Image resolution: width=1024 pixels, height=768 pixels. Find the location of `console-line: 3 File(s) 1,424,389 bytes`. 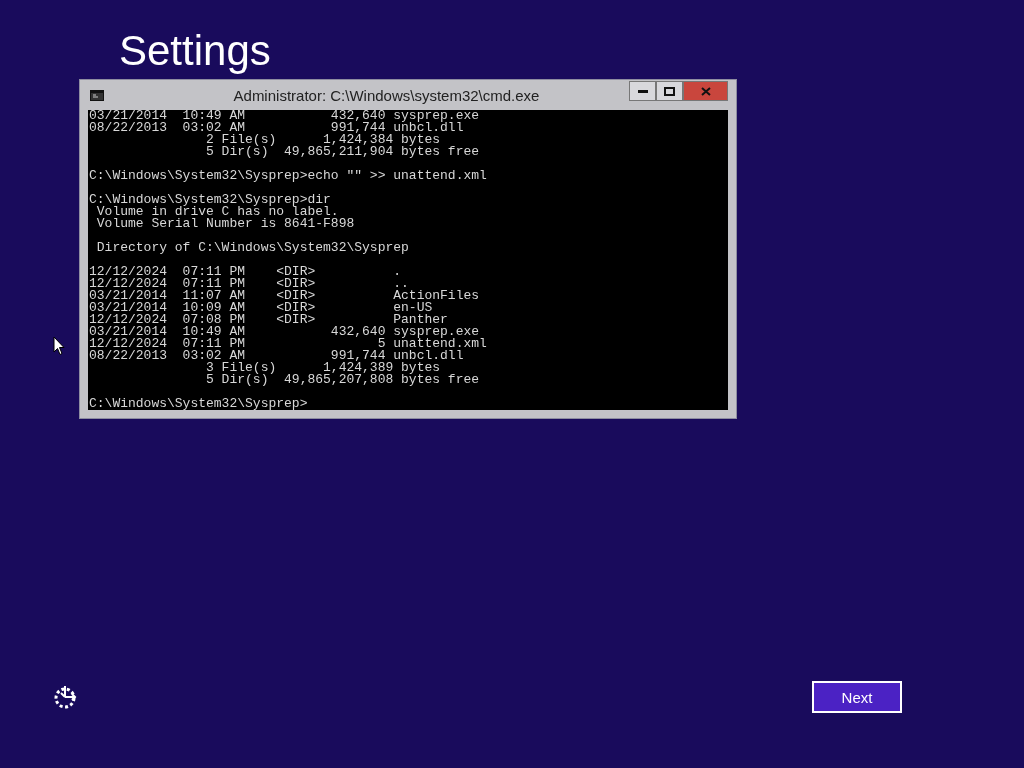

console-line: 3 File(s) 1,424,389 bytes is located at coordinates (323, 368).